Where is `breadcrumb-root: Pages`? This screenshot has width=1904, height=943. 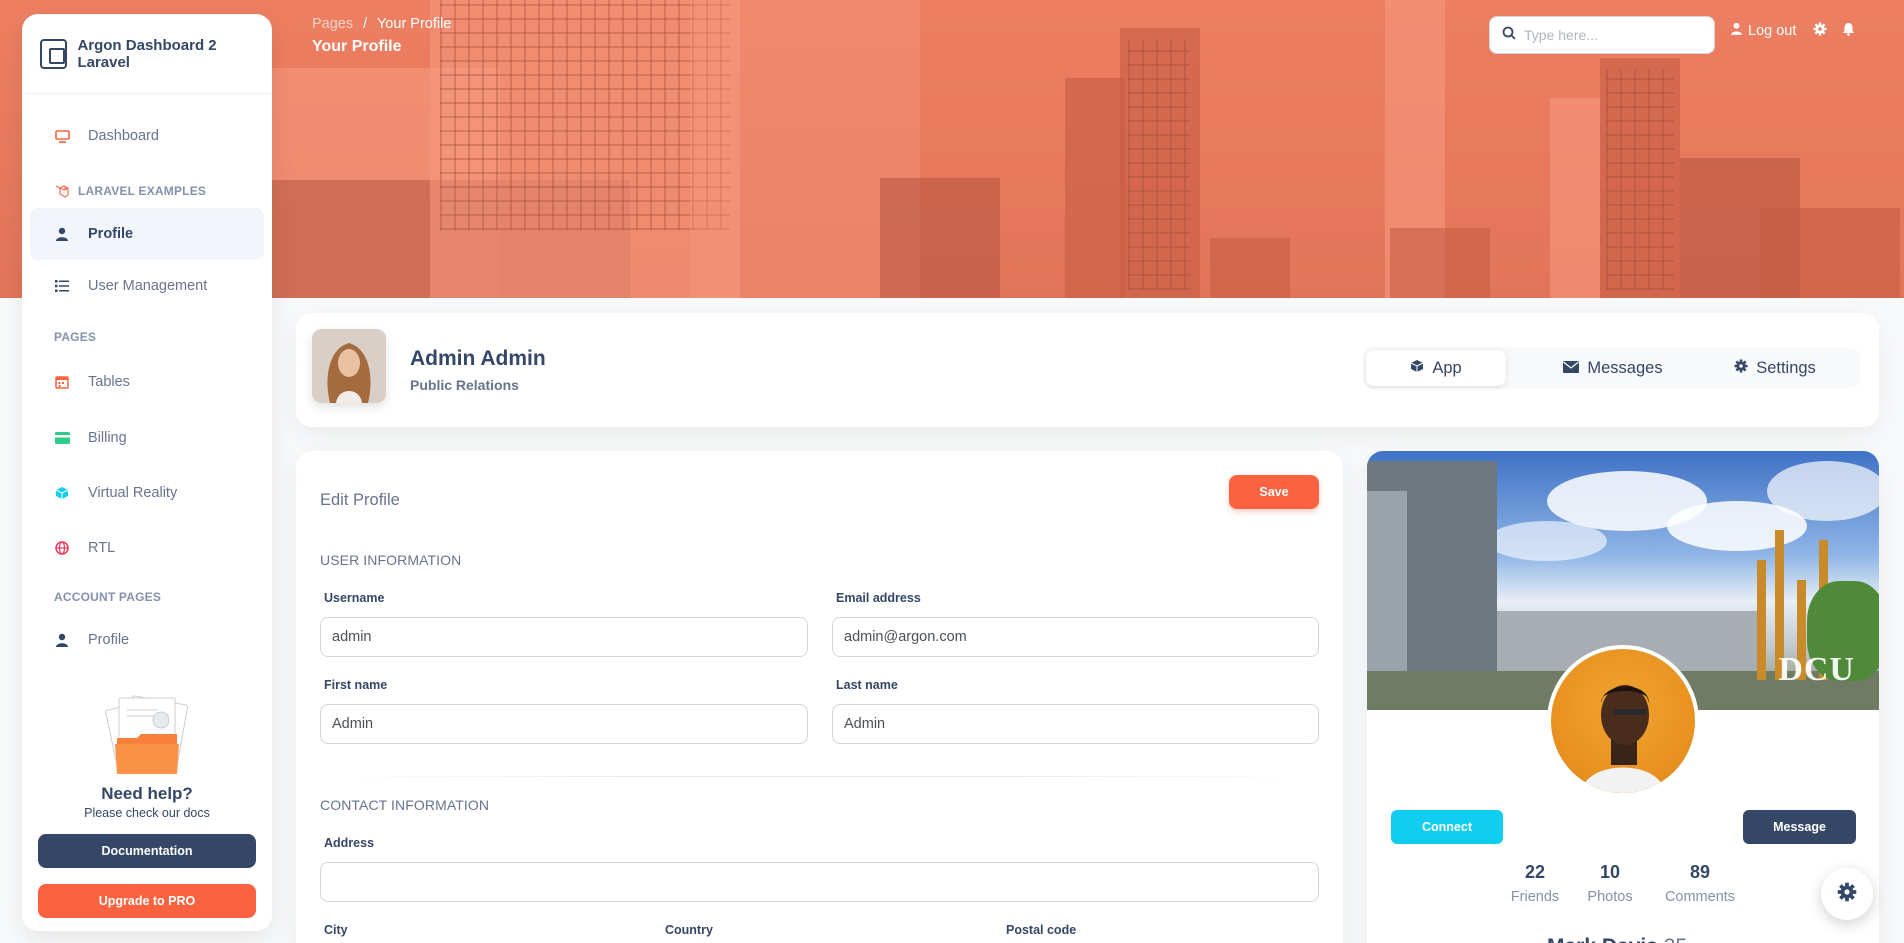
breadcrumb-root: Pages is located at coordinates (332, 24).